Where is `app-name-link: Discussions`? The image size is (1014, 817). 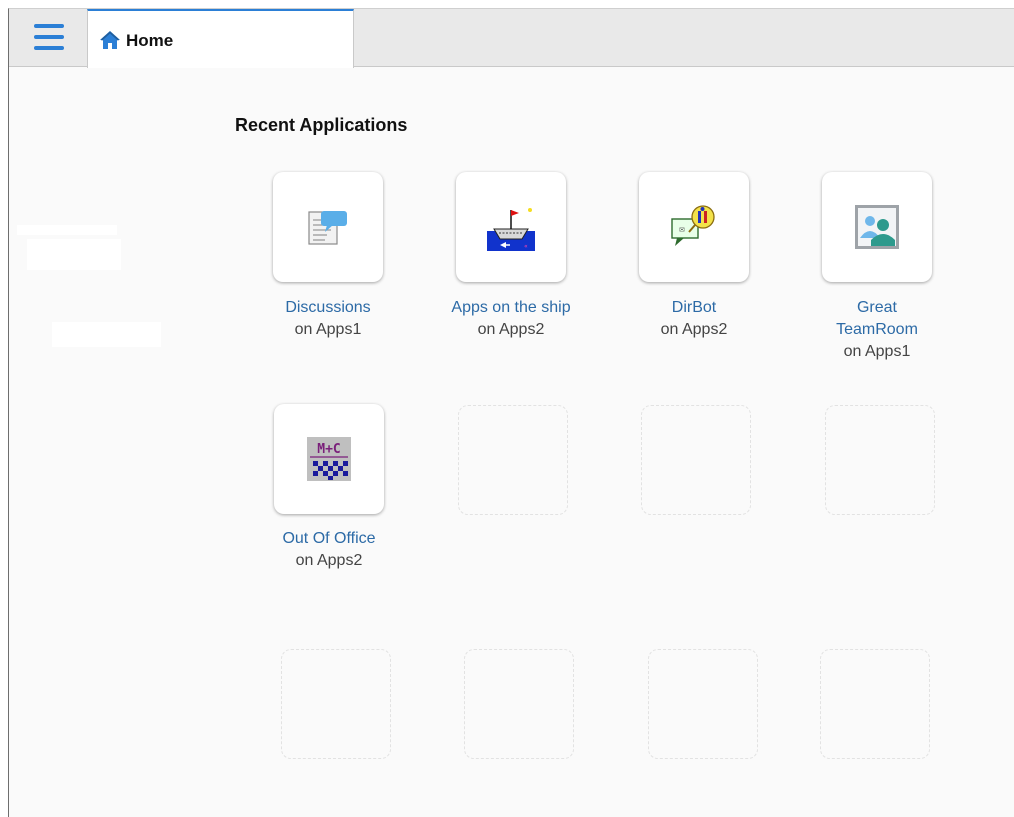 app-name-link: Discussions is located at coordinates (328, 308).